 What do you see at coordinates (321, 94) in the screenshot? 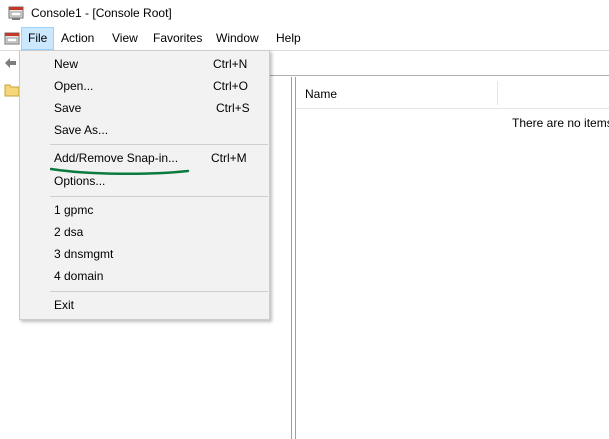
I see `column-header-name: Name` at bounding box center [321, 94].